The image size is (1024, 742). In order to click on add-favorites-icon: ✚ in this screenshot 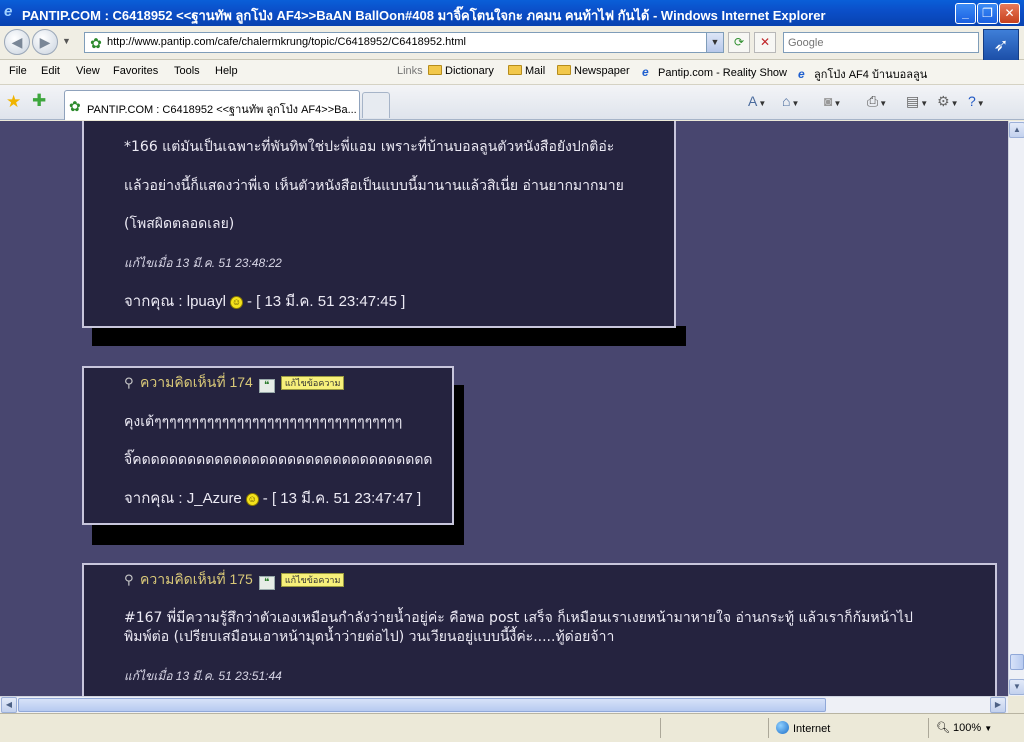, I will do `click(39, 100)`.